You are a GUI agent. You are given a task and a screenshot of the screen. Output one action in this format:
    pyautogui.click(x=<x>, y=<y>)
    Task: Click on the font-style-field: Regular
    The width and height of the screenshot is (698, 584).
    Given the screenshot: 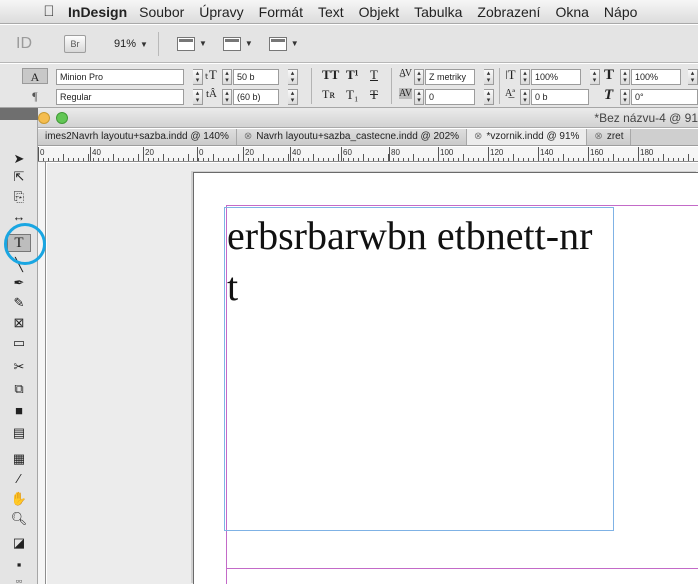 What is the action you would take?
    pyautogui.click(x=120, y=97)
    